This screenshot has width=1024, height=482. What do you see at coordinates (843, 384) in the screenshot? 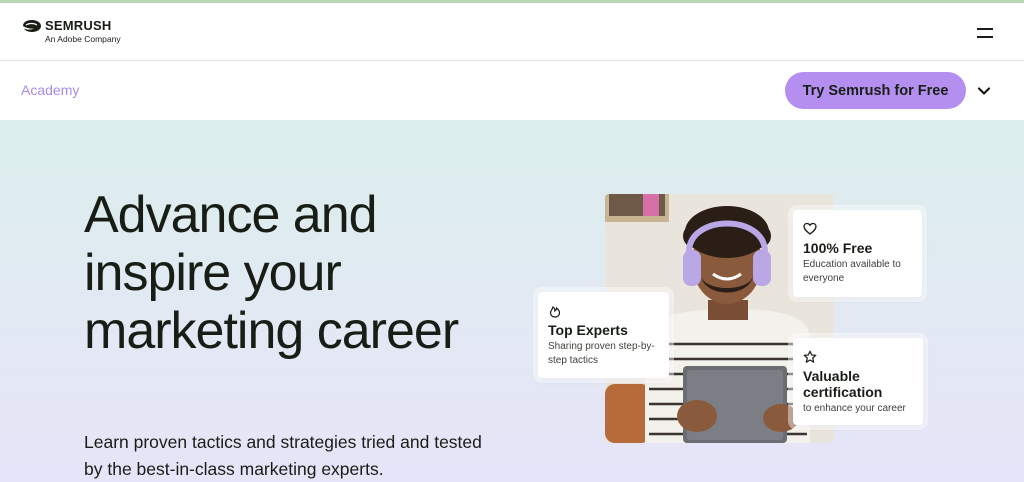
I see `feature-title: Valuable certification` at bounding box center [843, 384].